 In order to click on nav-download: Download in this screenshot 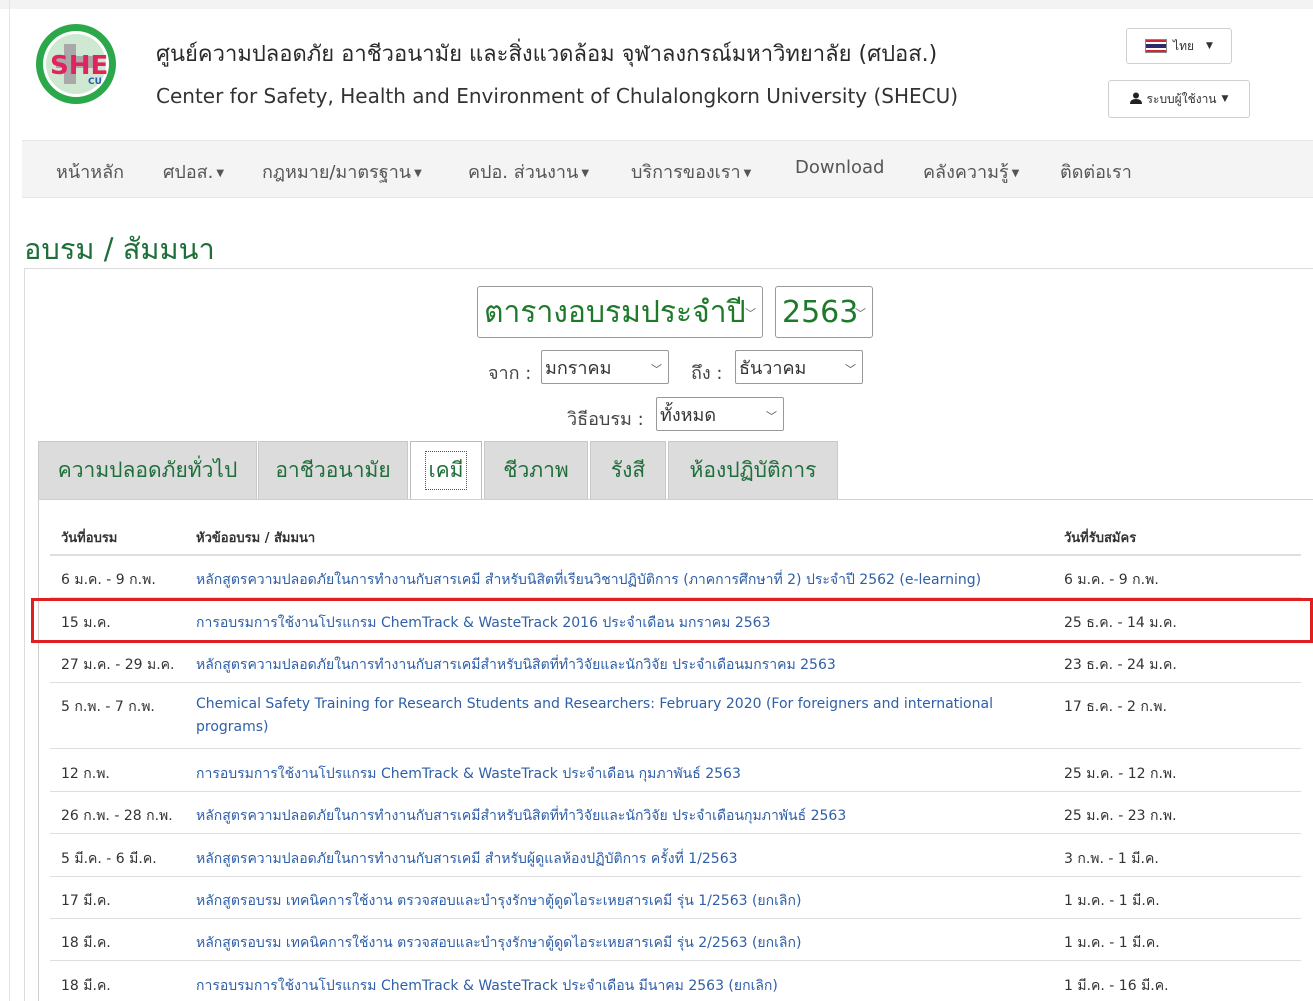, I will do `click(839, 167)`.